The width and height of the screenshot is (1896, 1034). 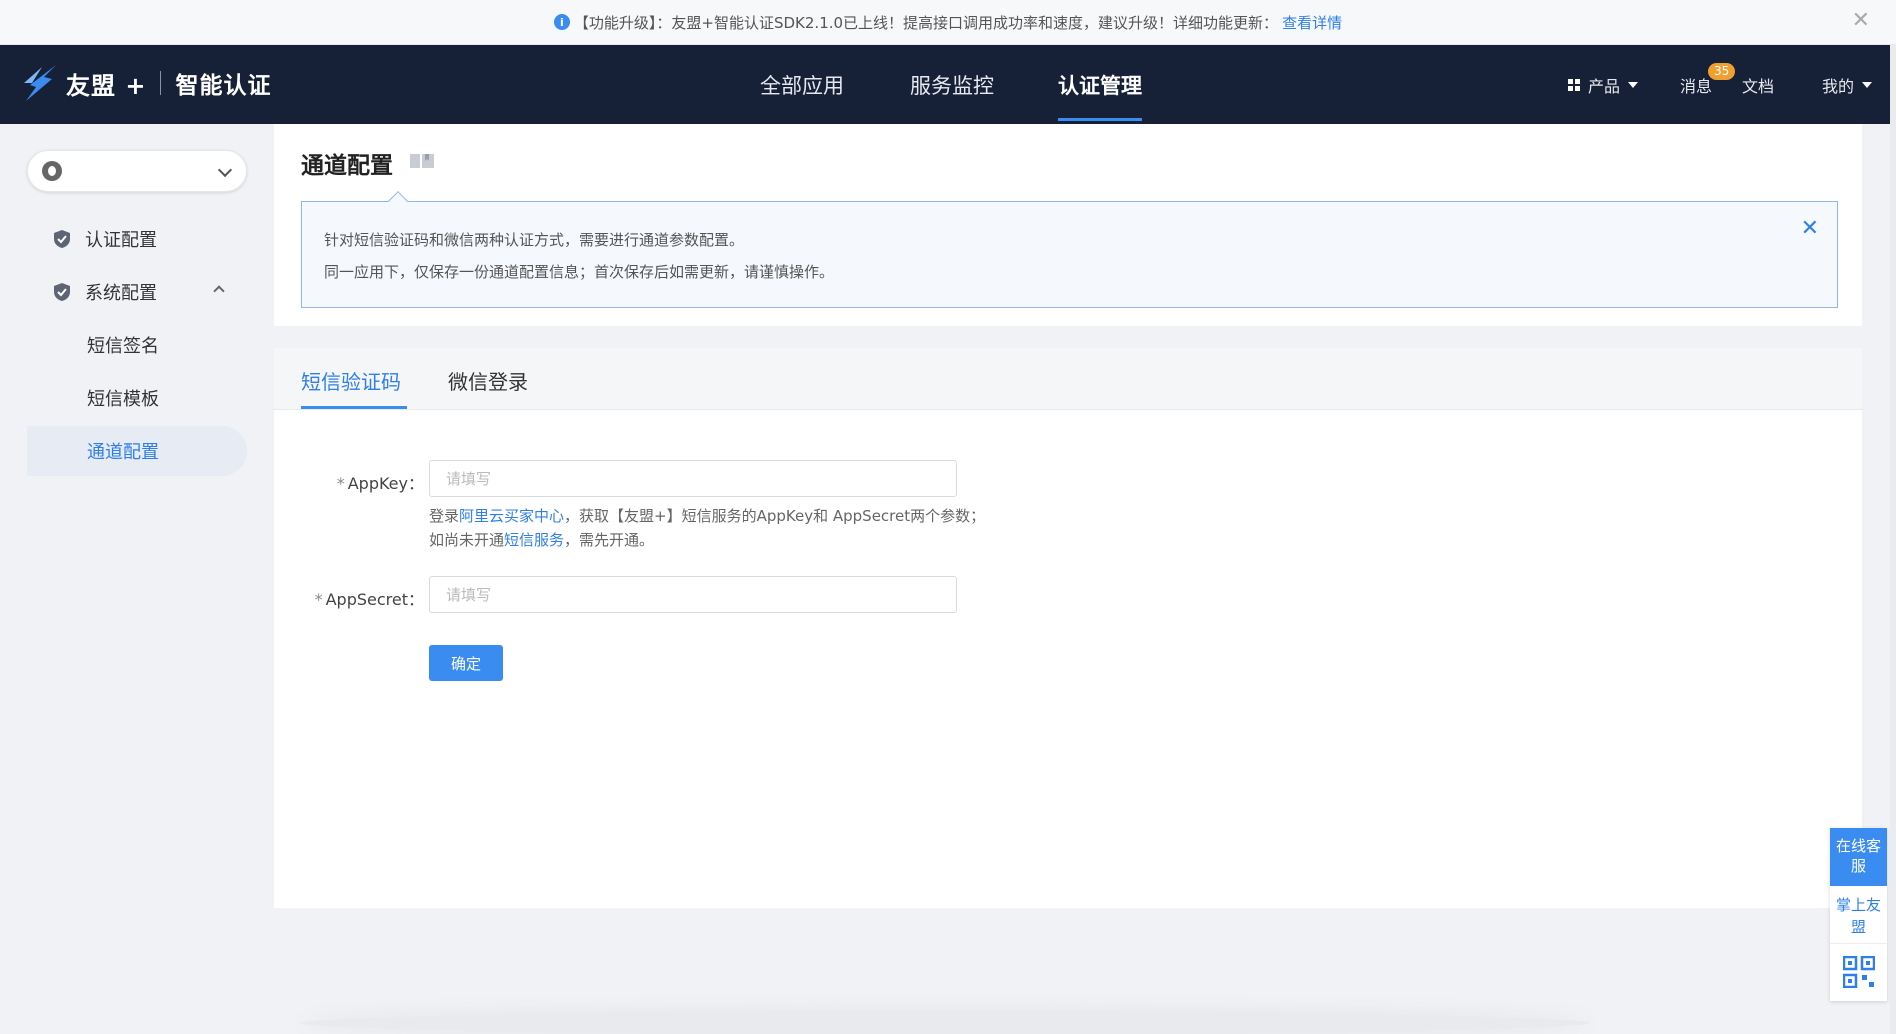 I want to click on appsecret-input: 请填写, so click(x=693, y=594).